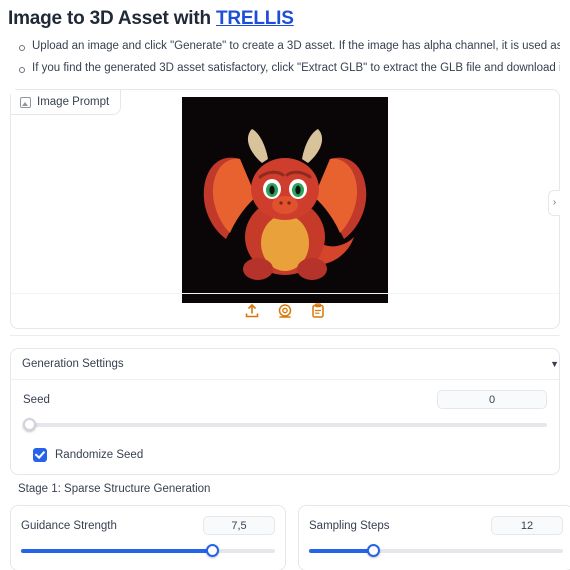  What do you see at coordinates (112, 18) in the screenshot?
I see `page-title-prefix: Image to 3D Asset with` at bounding box center [112, 18].